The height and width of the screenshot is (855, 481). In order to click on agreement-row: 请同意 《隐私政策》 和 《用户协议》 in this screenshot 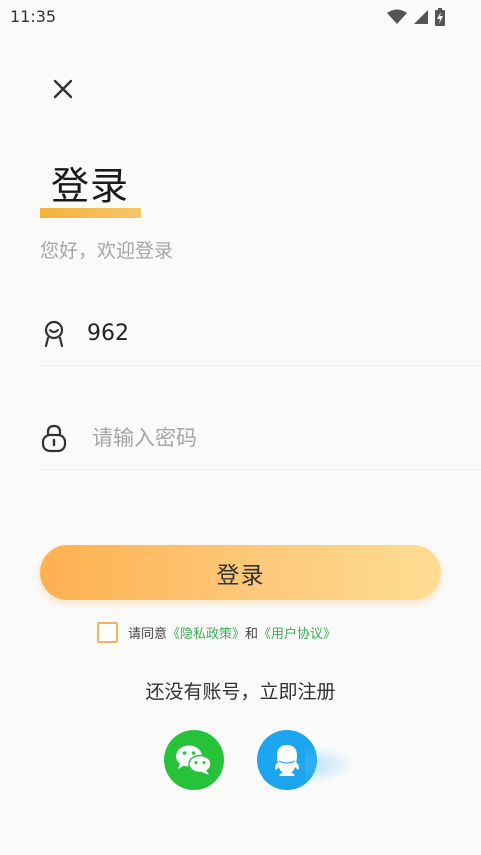, I will do `click(216, 632)`.